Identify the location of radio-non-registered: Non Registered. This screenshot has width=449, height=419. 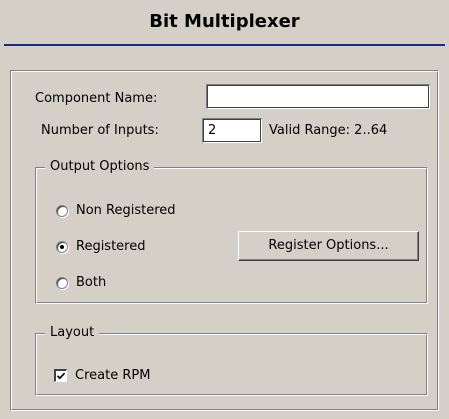
(116, 210).